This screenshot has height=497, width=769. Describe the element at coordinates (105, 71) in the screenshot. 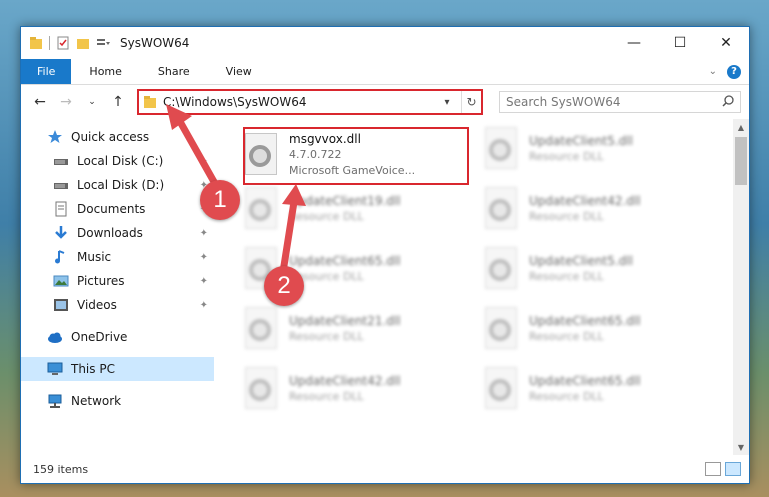

I see `tab-home: Home` at that location.